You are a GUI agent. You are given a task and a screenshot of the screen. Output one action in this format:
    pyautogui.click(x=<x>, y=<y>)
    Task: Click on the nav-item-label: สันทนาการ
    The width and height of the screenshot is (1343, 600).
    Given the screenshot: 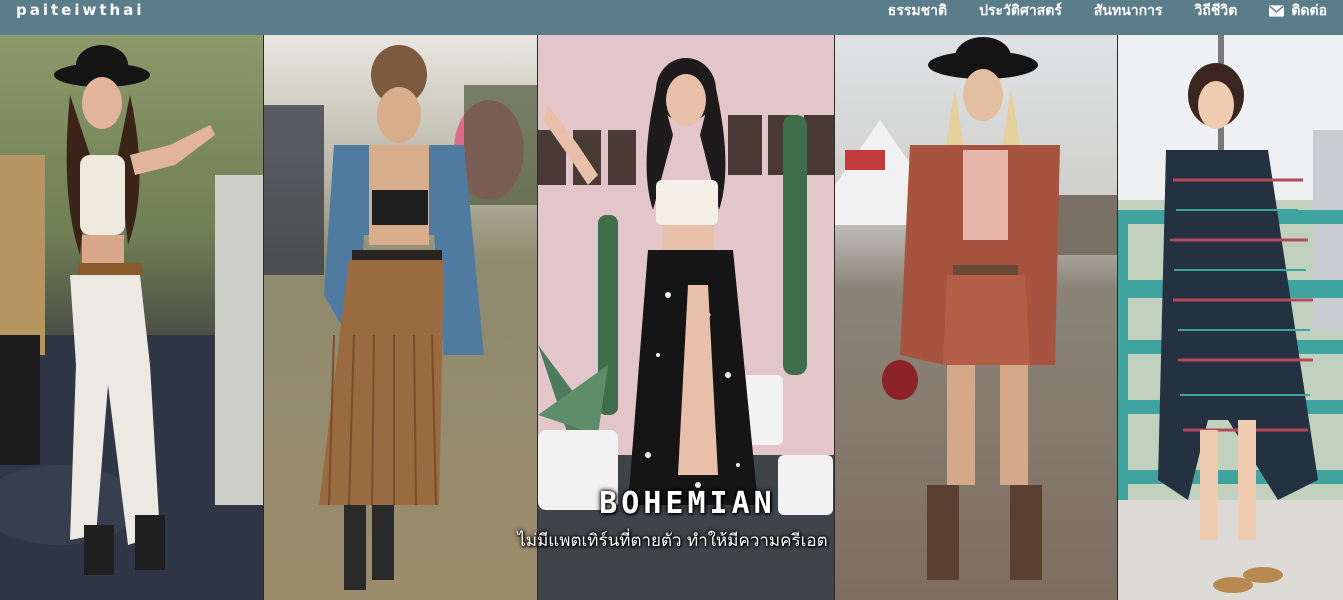 What is the action you would take?
    pyautogui.click(x=1128, y=11)
    